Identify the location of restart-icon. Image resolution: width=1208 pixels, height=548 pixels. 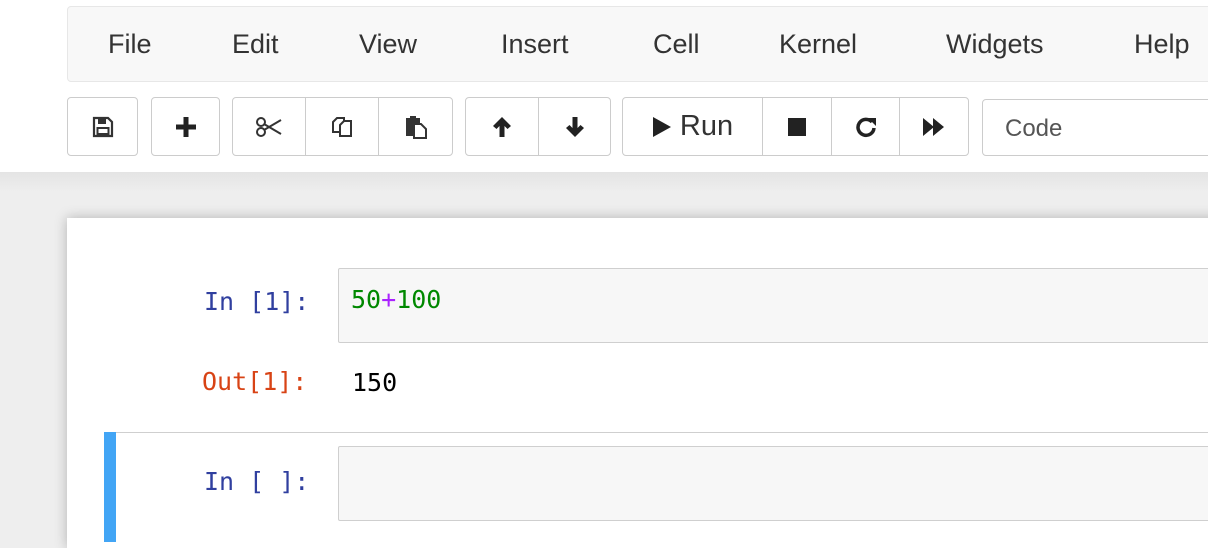
(866, 127).